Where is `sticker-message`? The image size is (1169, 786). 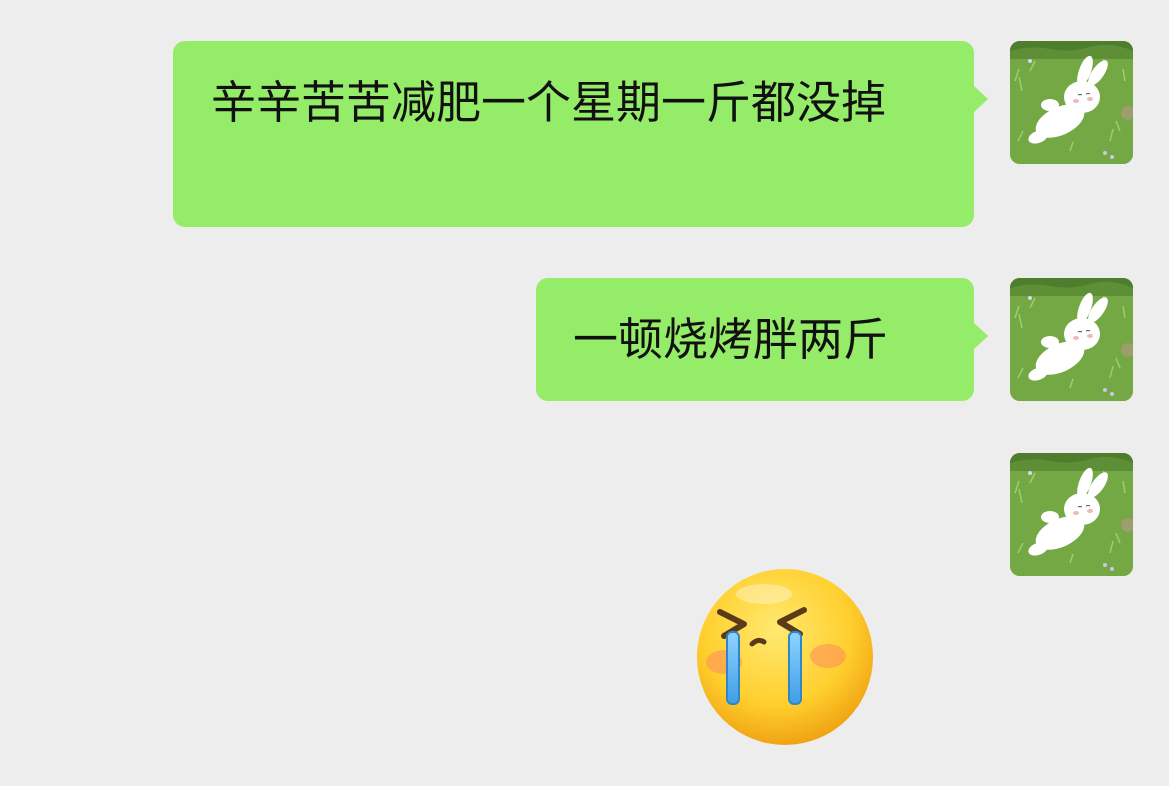 sticker-message is located at coordinates (785, 657).